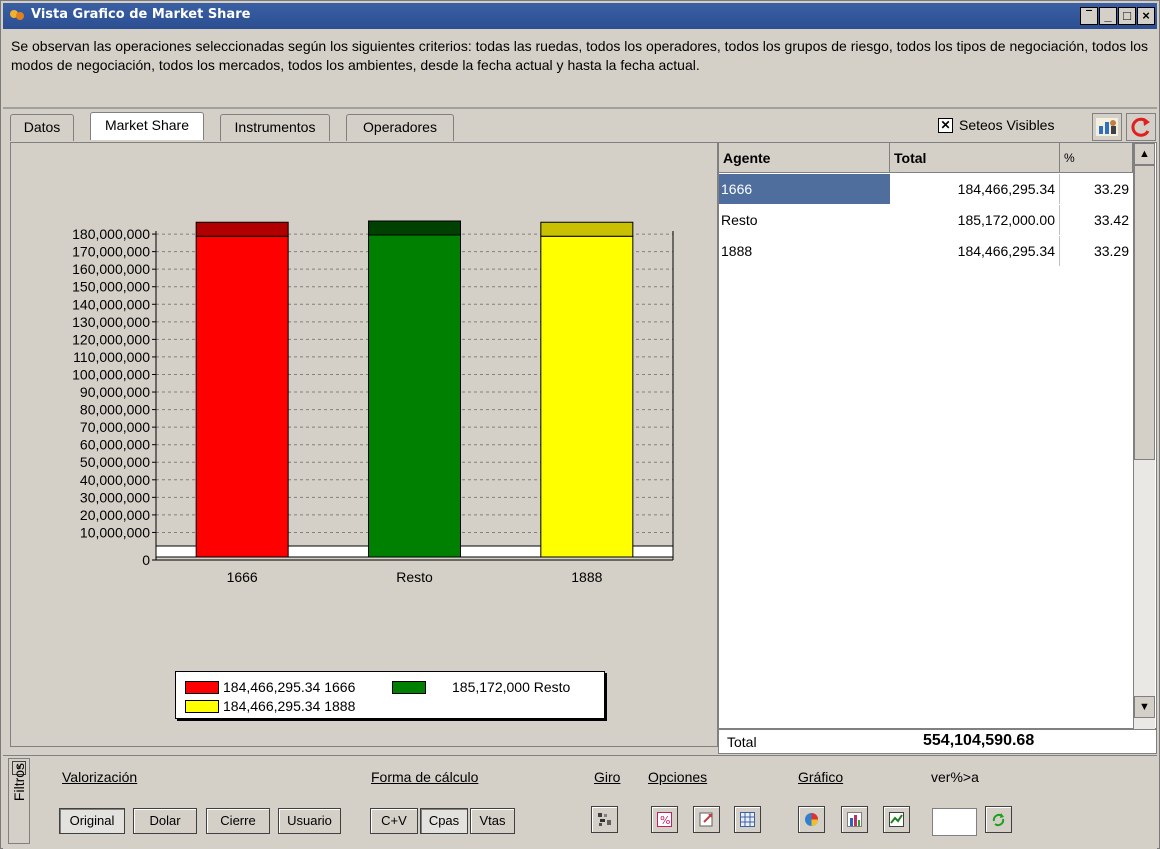  What do you see at coordinates (979, 740) in the screenshot?
I see `total-value: 554,104,590.68` at bounding box center [979, 740].